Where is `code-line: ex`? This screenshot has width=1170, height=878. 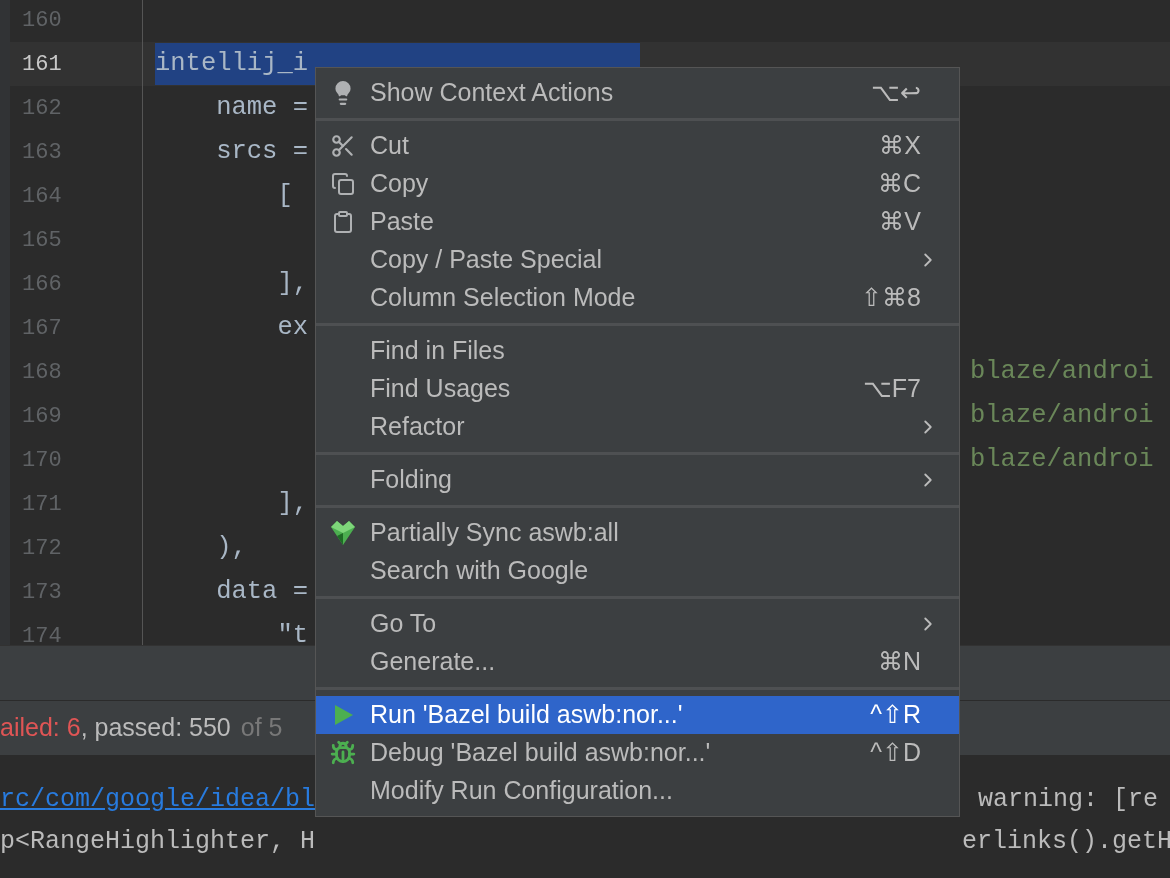
code-line: ex is located at coordinates (292, 328).